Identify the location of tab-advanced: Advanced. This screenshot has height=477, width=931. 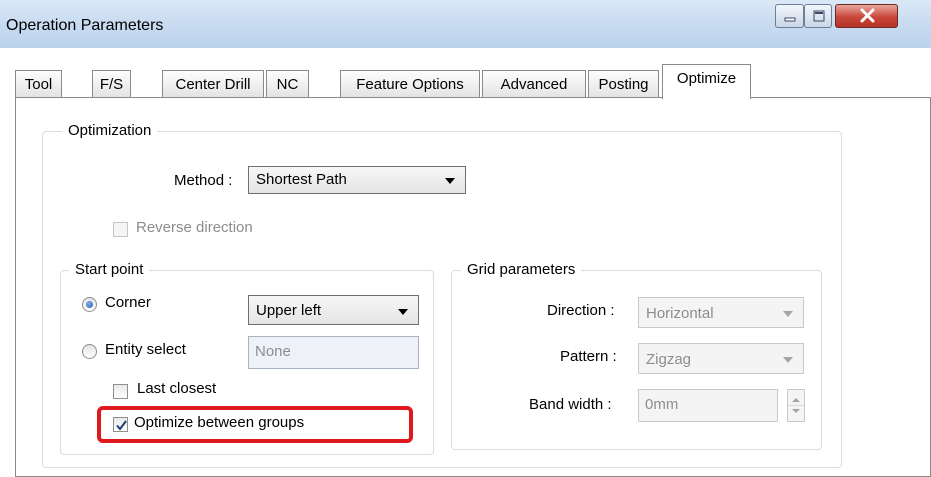
(534, 84).